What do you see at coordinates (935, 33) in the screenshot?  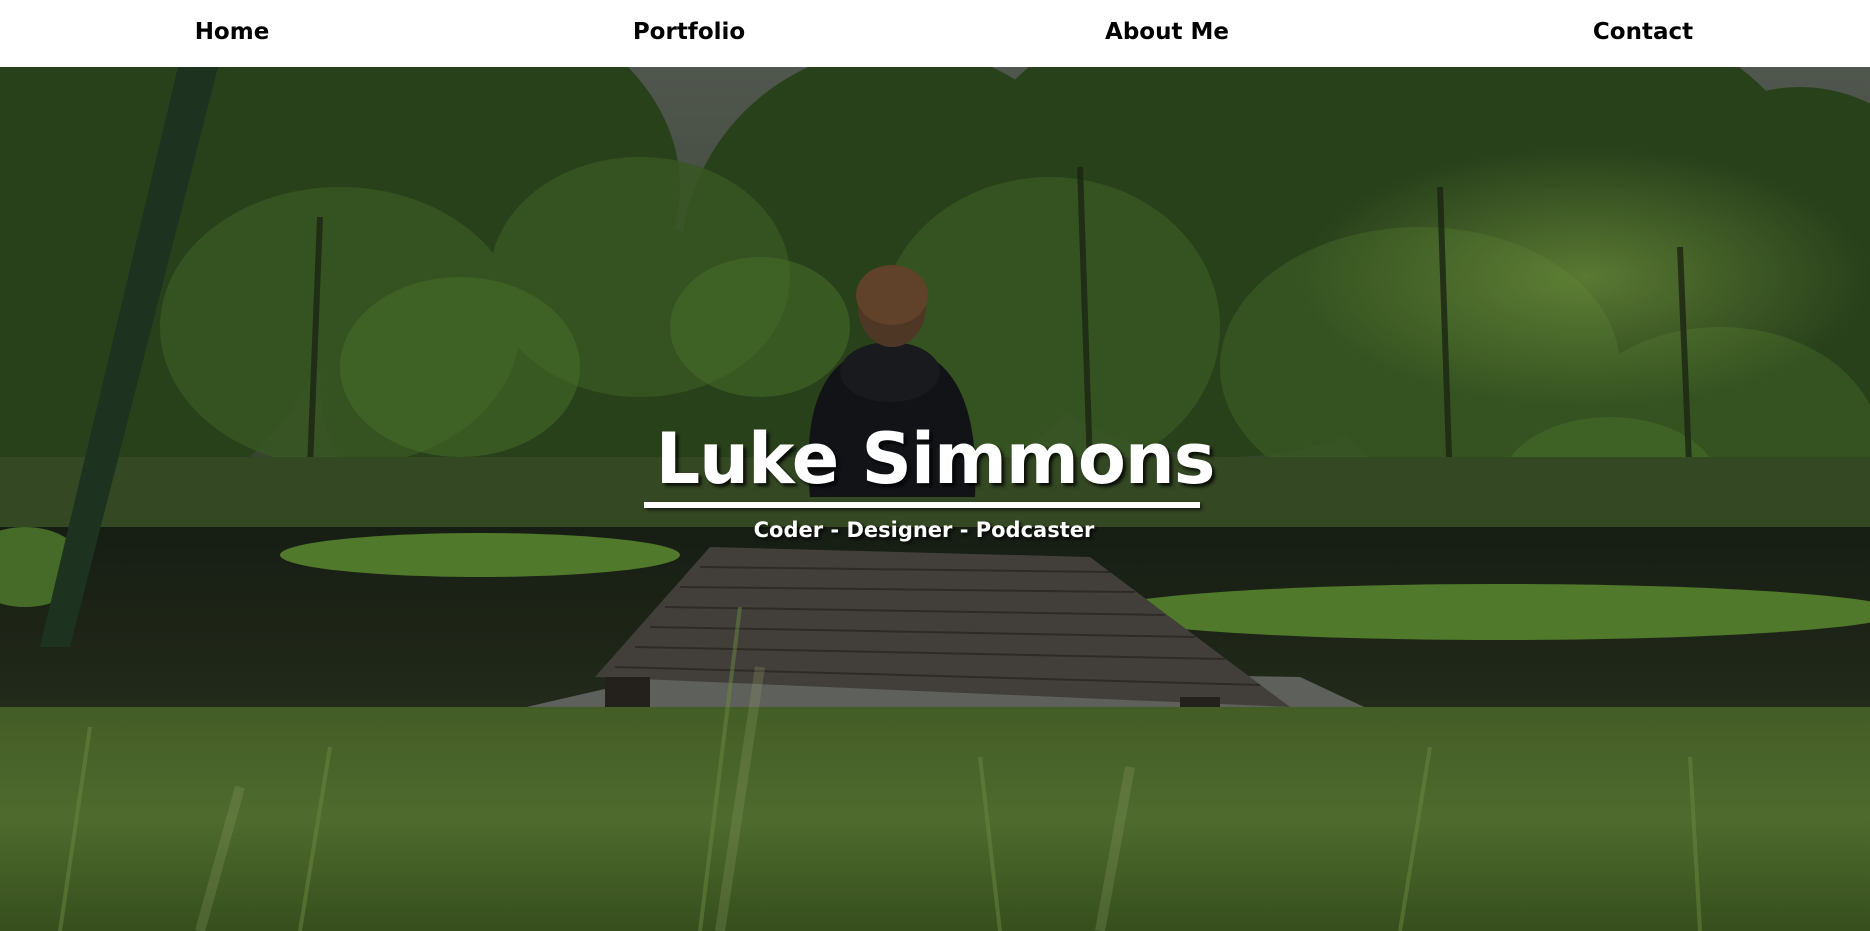 I see `top-navbar: Home Portfolio About Me Contact` at bounding box center [935, 33].